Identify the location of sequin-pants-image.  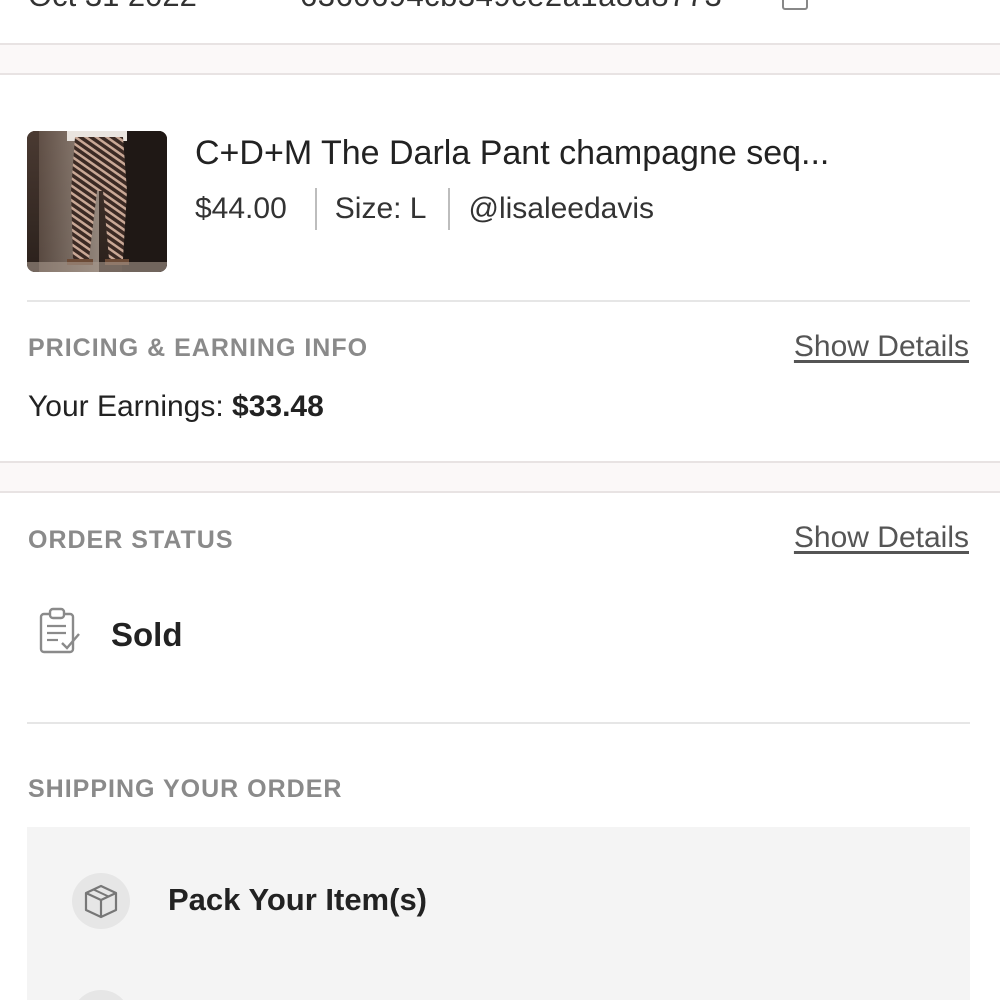
(97, 201).